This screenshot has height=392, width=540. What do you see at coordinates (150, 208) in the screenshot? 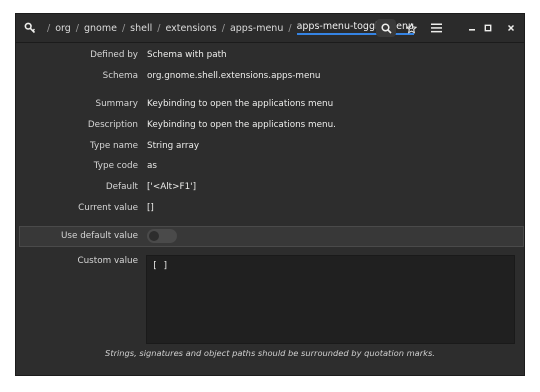
I see `current-value-value: []` at bounding box center [150, 208].